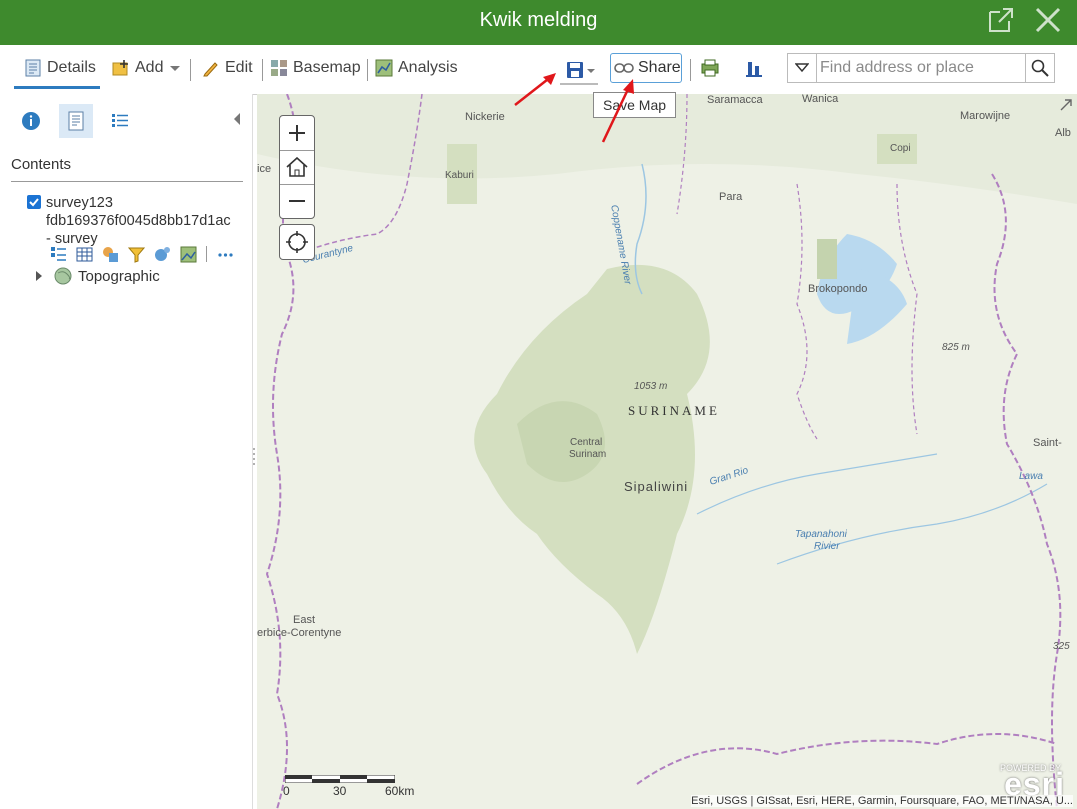 Image resolution: width=1077 pixels, height=809 pixels. I want to click on map-label-nickerie: Nickerie, so click(485, 117).